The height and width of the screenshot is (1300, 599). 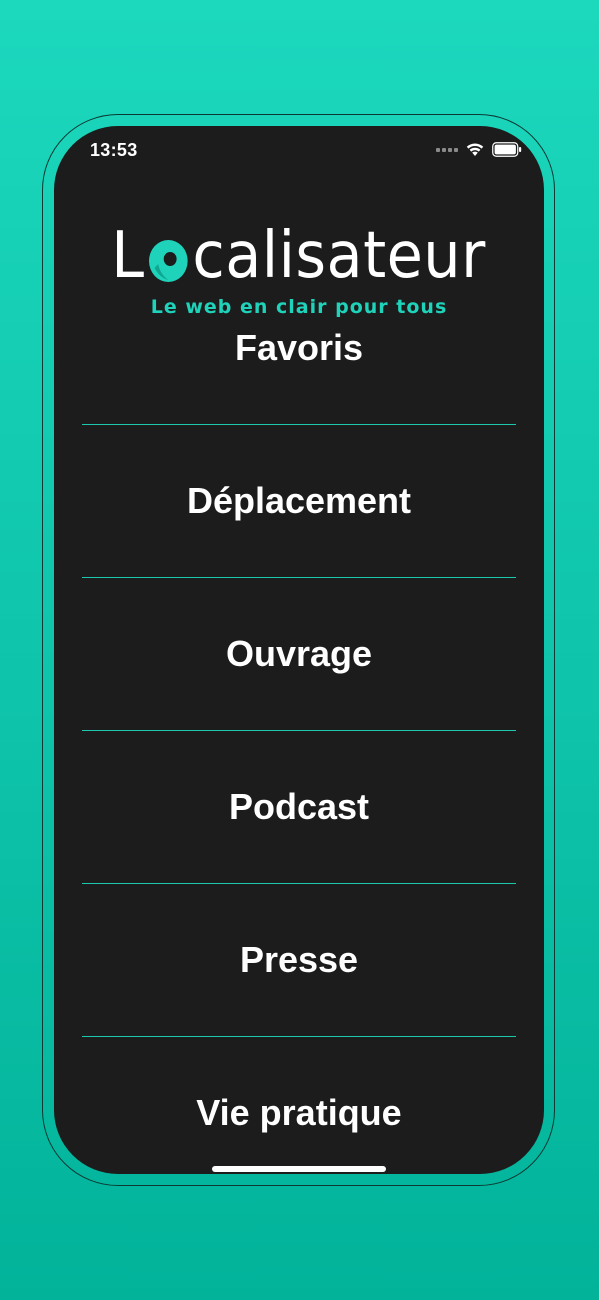 I want to click on wifi-icon, so click(x=475, y=149).